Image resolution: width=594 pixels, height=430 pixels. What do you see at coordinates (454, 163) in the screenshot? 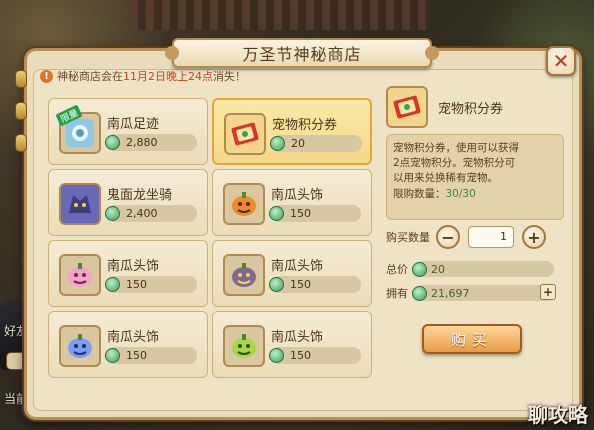
I see `description-line: 2点宠物积分。宠物积分可` at bounding box center [454, 163].